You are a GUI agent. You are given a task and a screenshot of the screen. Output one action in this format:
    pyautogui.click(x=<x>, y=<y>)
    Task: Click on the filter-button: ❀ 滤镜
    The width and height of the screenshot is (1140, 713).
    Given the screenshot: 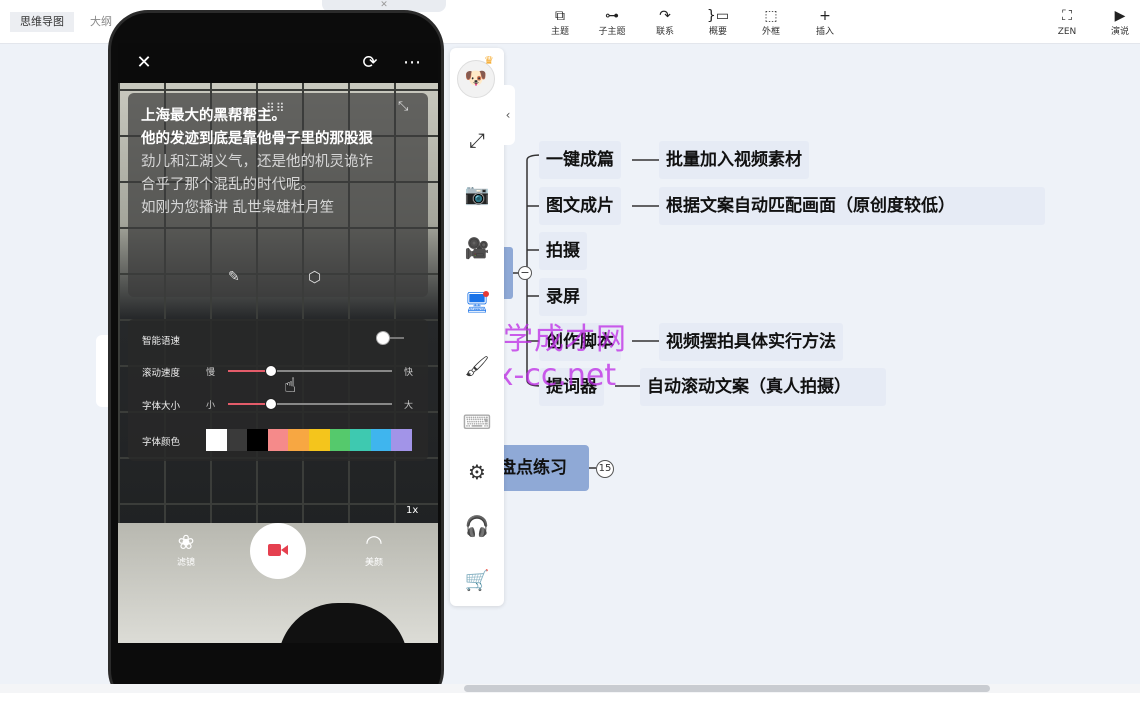 What is the action you would take?
    pyautogui.click(x=186, y=548)
    